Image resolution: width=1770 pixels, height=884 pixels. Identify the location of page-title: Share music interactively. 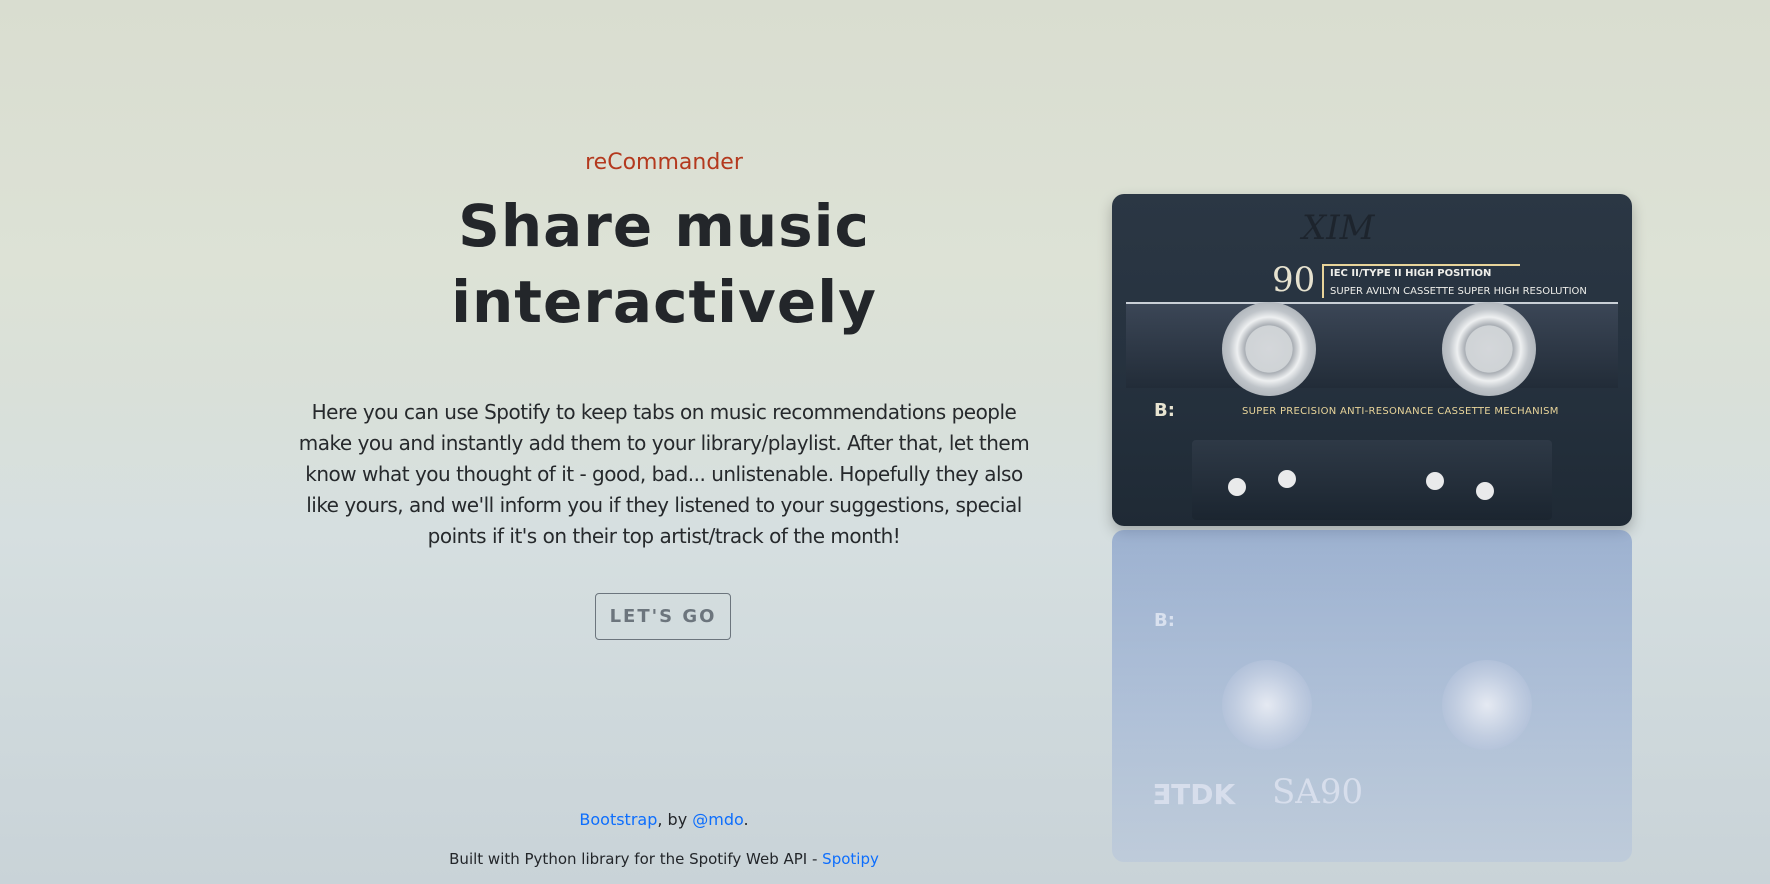
(664, 264).